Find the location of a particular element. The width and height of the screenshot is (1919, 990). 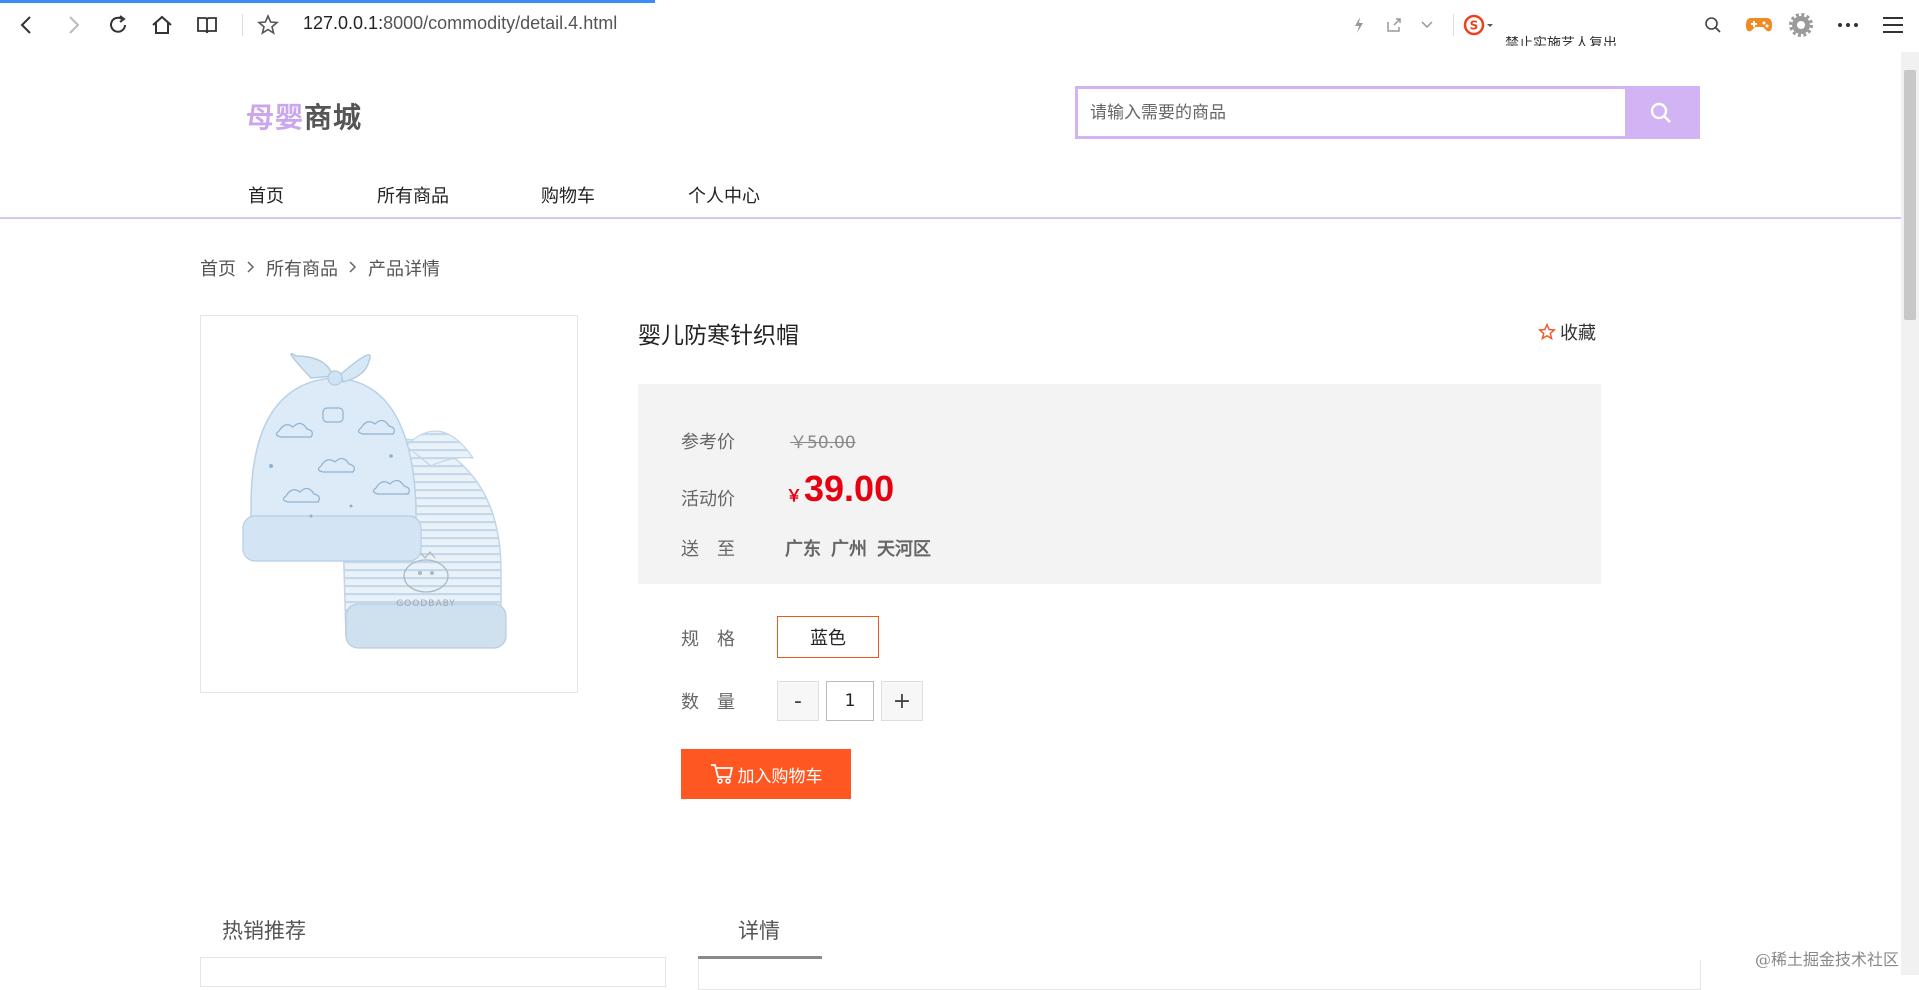

chevron-down-icon is located at coordinates (1427, 25).